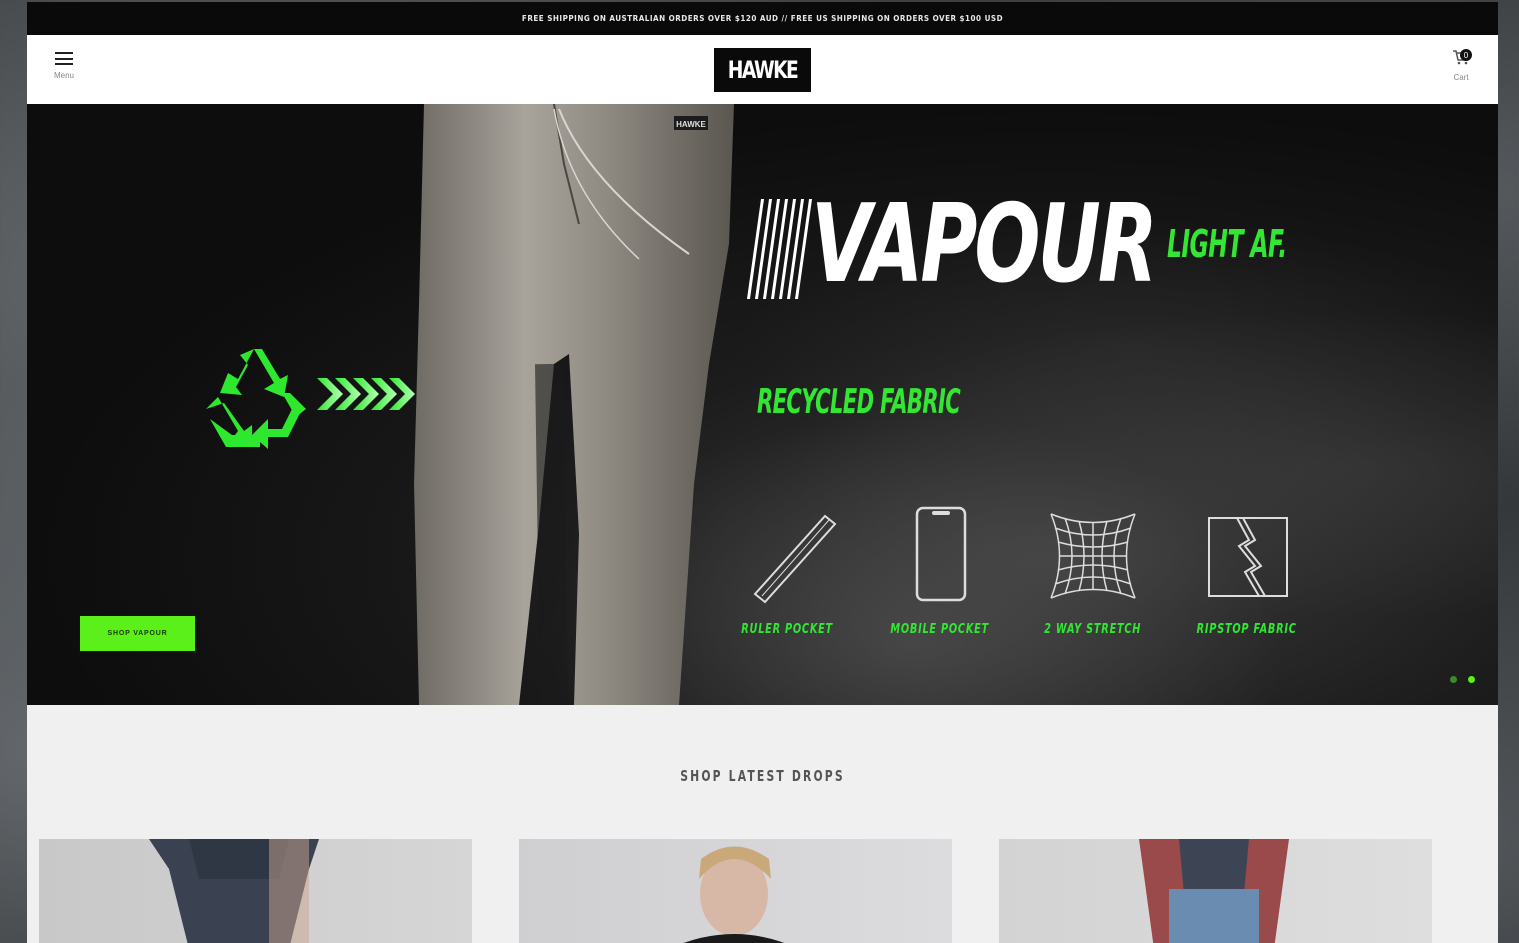  What do you see at coordinates (941, 554) in the screenshot?
I see `phone-icon` at bounding box center [941, 554].